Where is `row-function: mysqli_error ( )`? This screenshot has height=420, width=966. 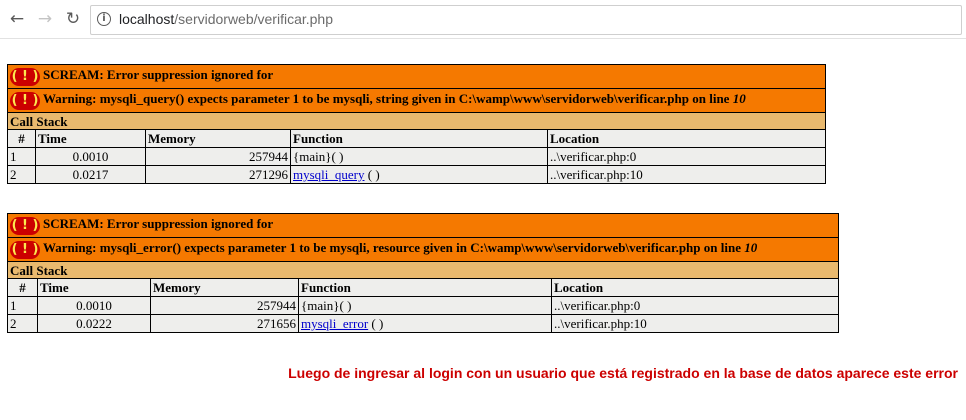 row-function: mysqli_error ( ) is located at coordinates (425, 323).